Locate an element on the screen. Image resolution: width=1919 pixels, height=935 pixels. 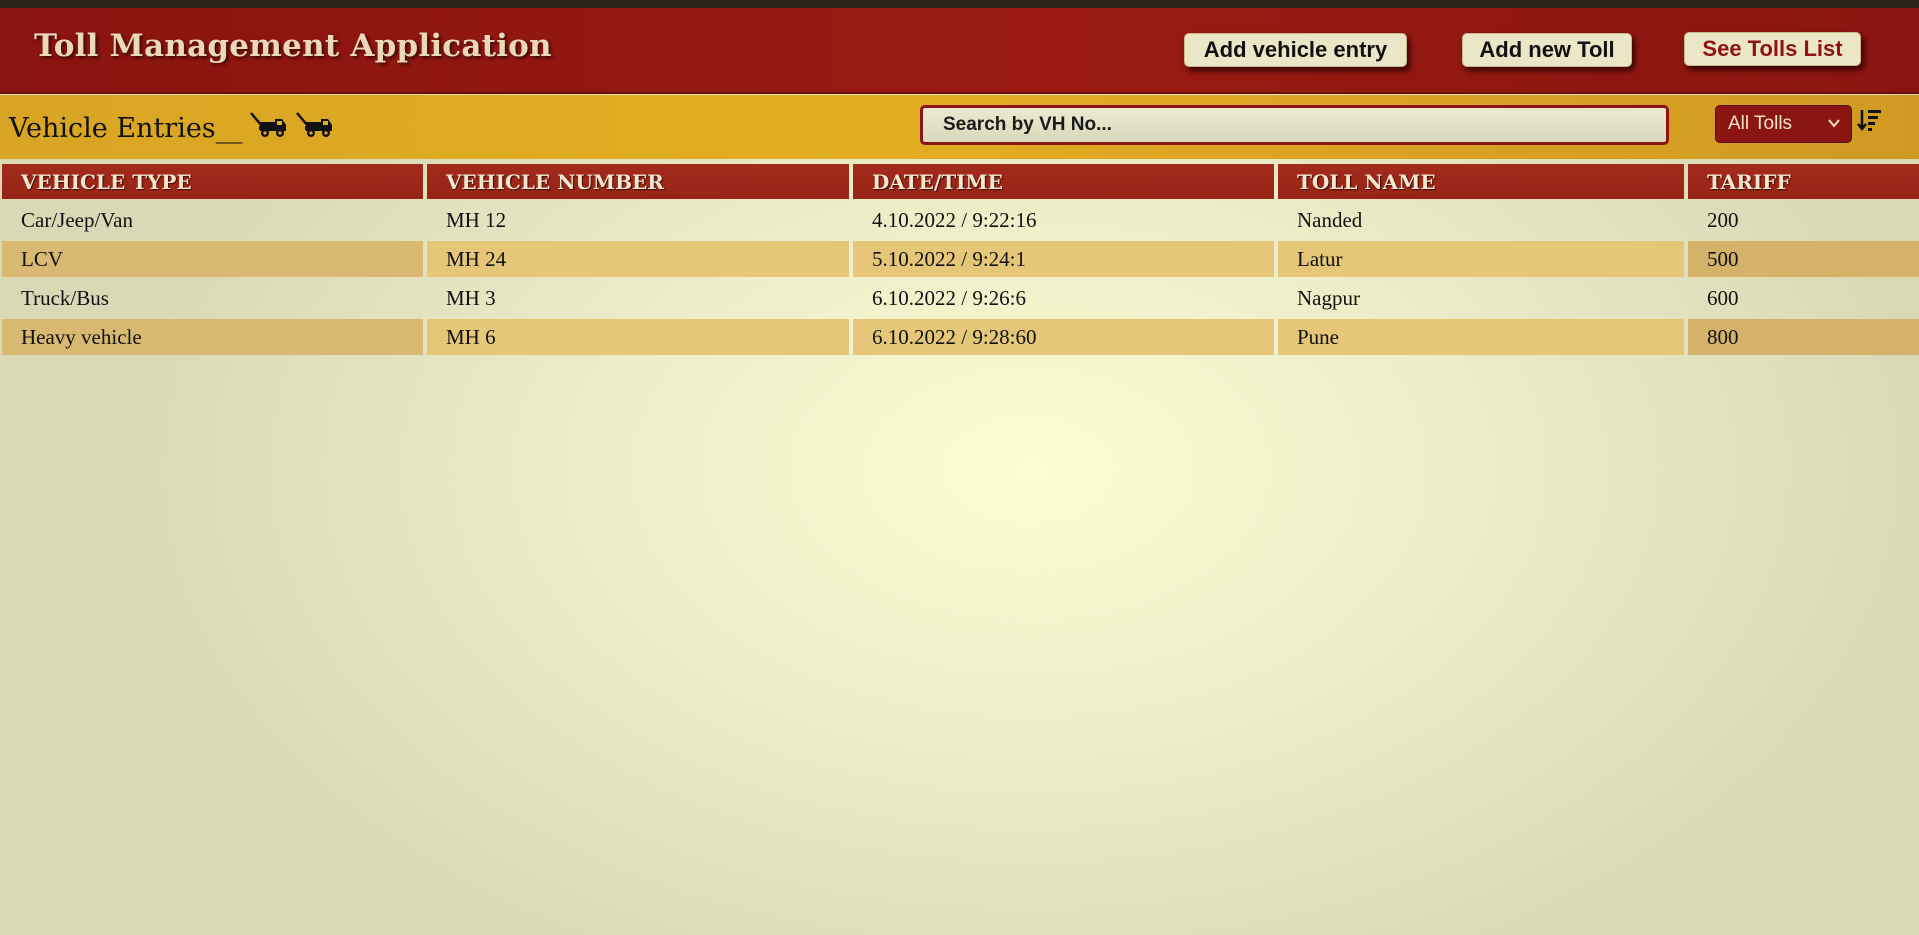
cell-vehicle-type: Car/Jeep/Van is located at coordinates (77, 219).